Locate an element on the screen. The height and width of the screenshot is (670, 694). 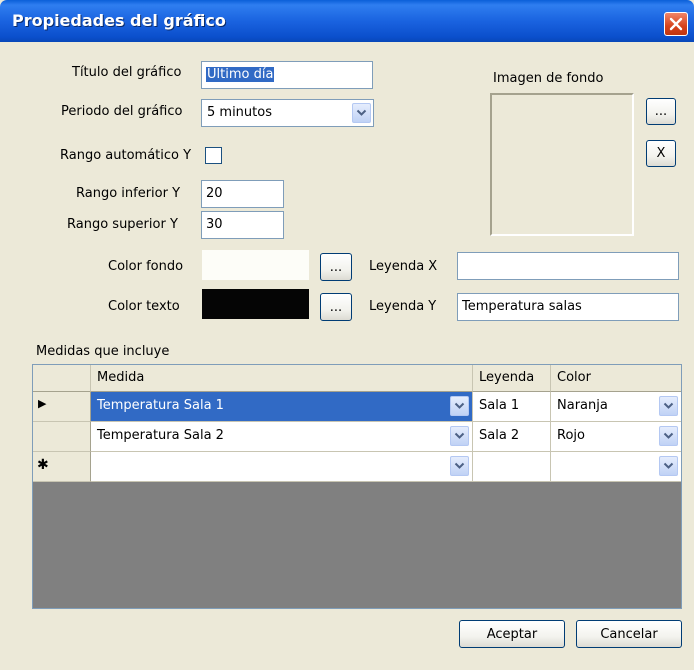
accept-button: Aceptar is located at coordinates (512, 634).